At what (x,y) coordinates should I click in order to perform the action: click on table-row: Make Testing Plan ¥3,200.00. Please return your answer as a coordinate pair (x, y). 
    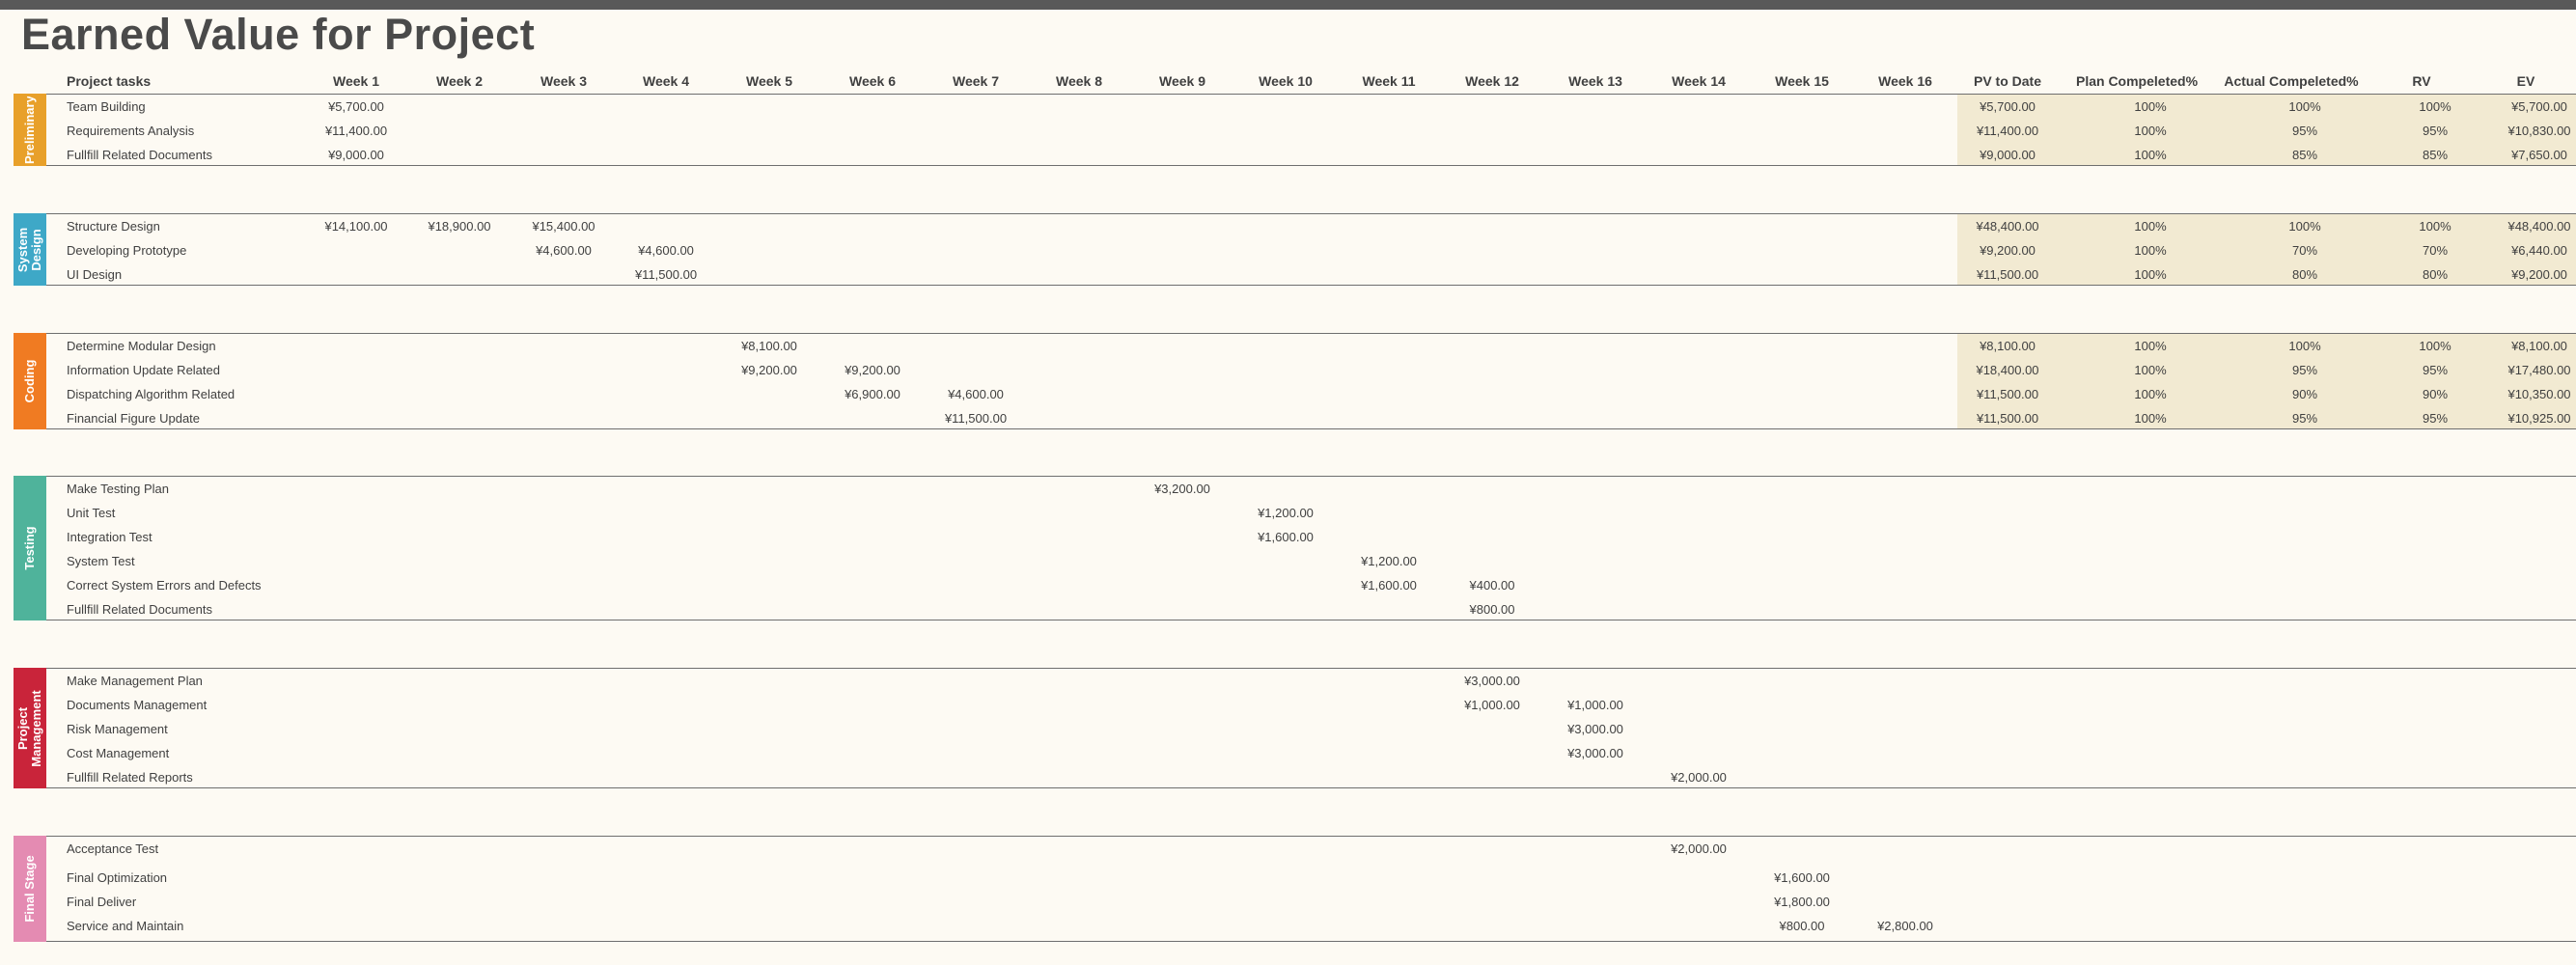
    Looking at the image, I should click on (1295, 489).